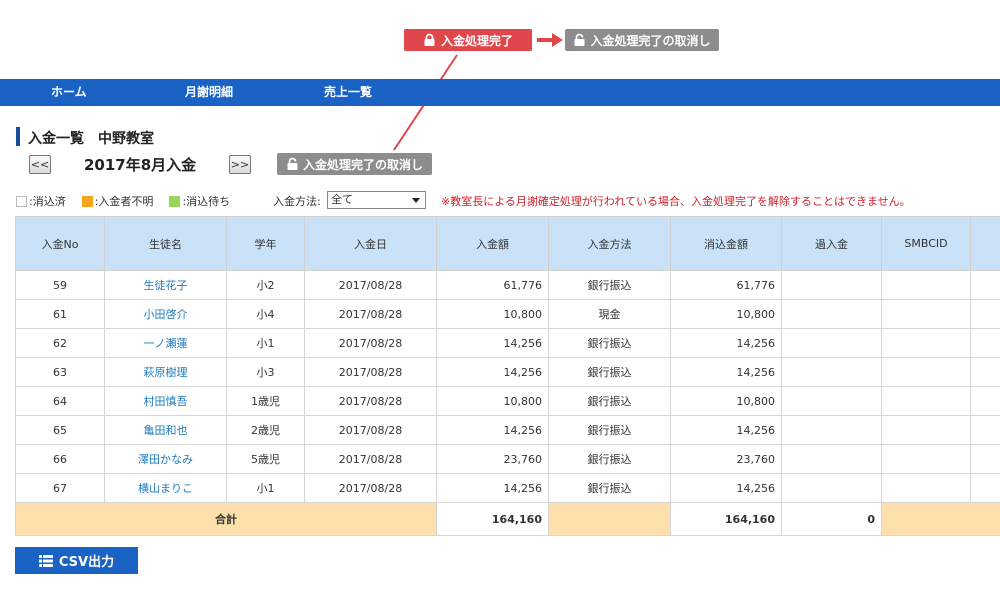  Describe the element at coordinates (940, 519) in the screenshot. I see `total-trailing-empty` at that location.